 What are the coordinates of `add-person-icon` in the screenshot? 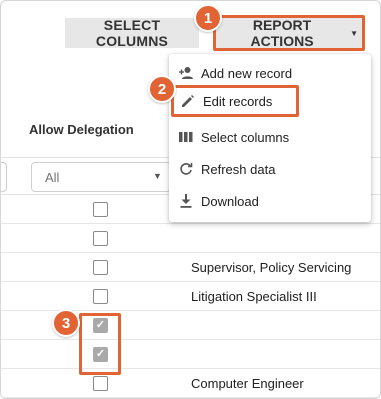 It's located at (186, 73).